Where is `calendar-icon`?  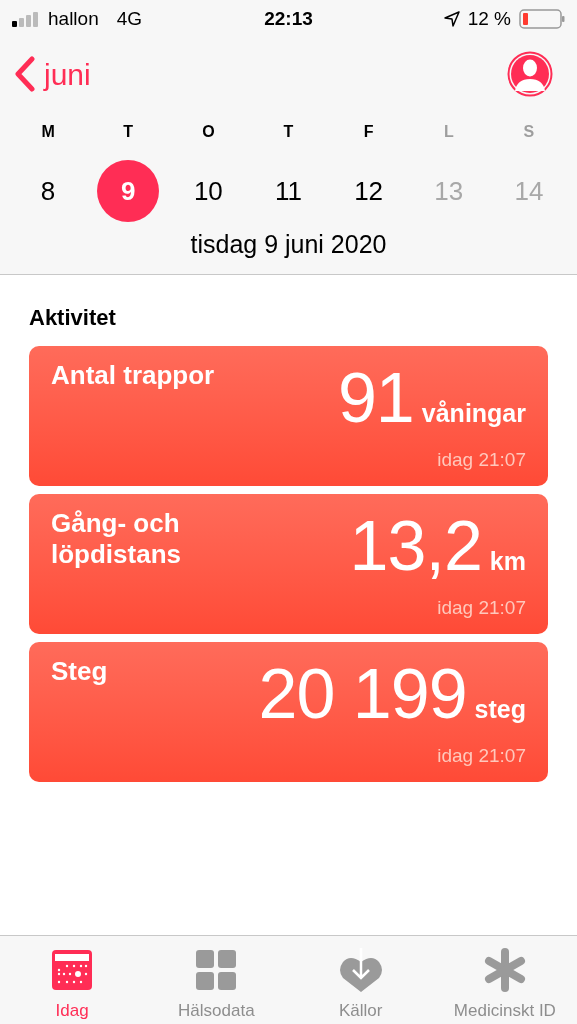 calendar-icon is located at coordinates (72, 970).